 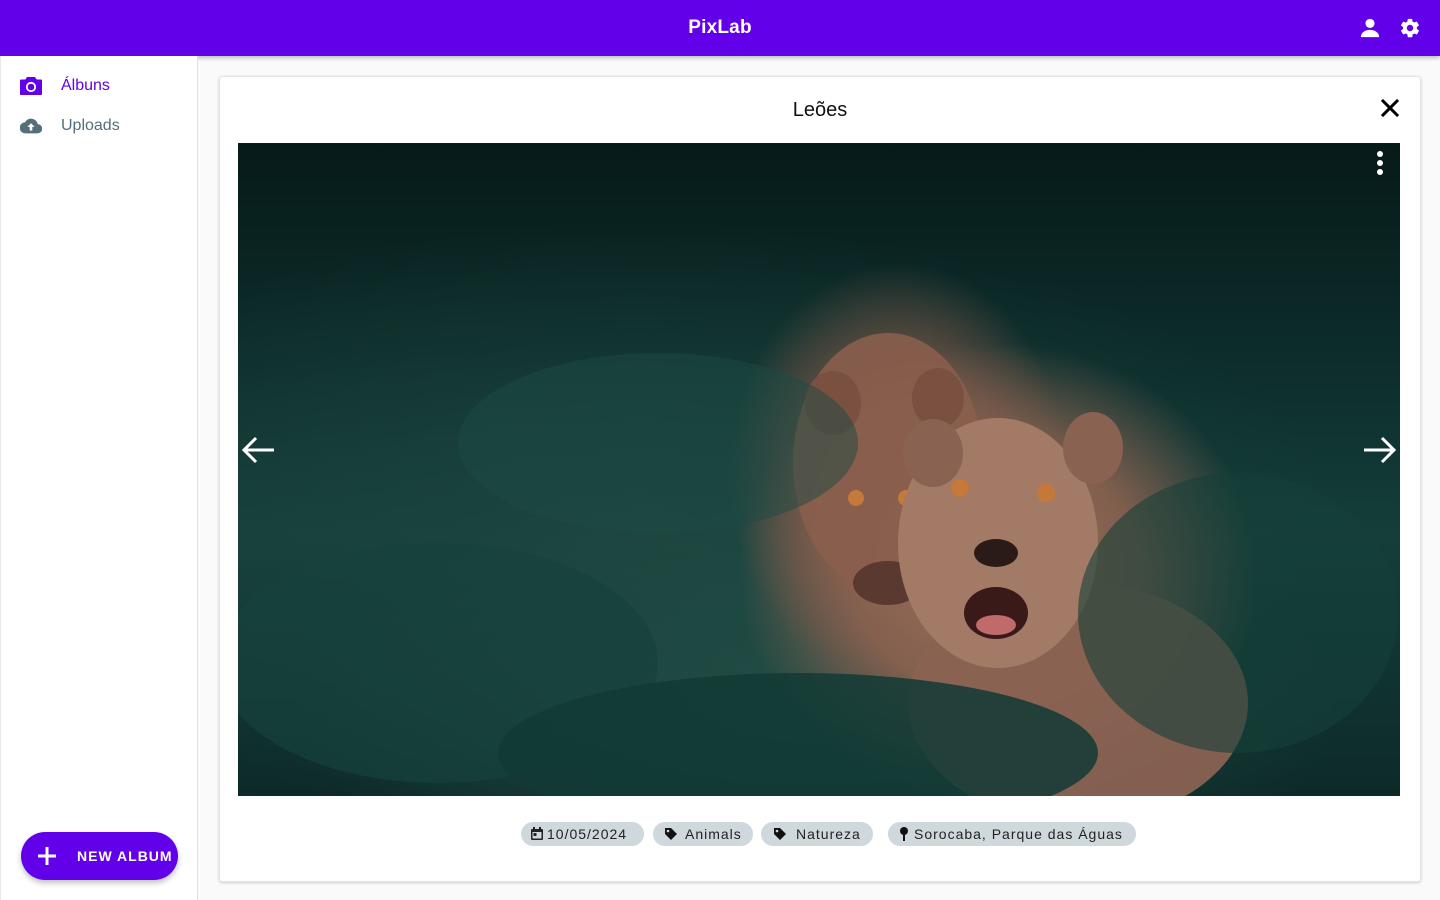 I want to click on app-title: PixLab, so click(x=720, y=27).